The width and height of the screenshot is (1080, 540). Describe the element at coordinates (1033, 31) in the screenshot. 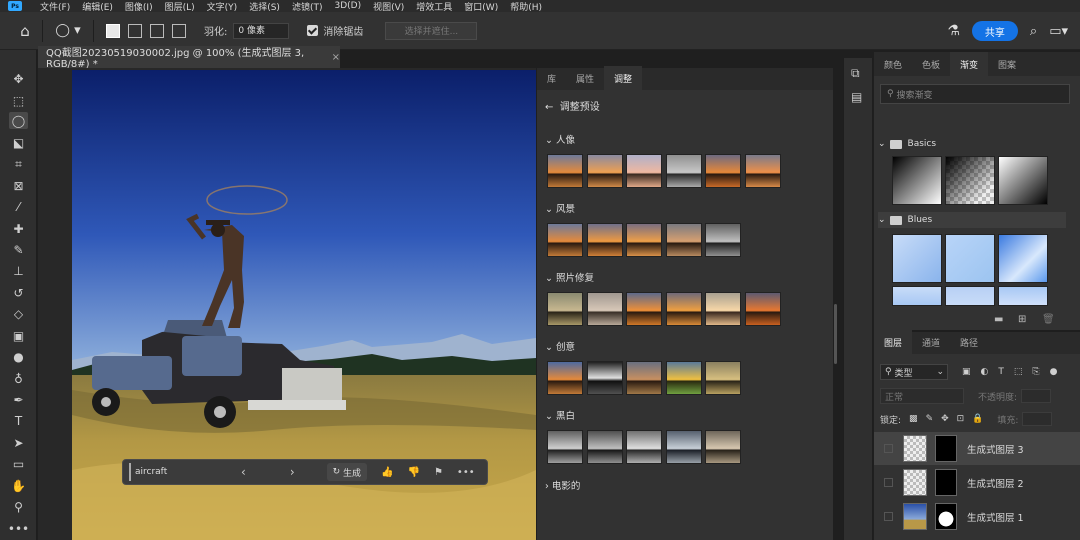

I see `search-icon: ⌕` at that location.